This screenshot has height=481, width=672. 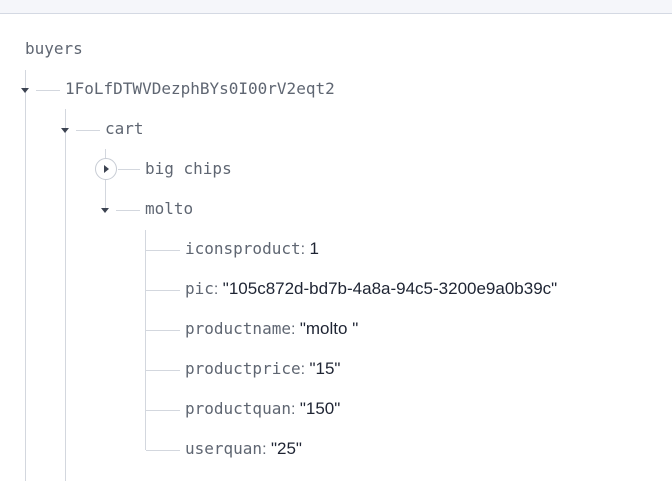 What do you see at coordinates (200, 89) in the screenshot?
I see `buyer-id-node: 1FoLfDTWVDezphBYs0I00rV2eqt2` at bounding box center [200, 89].